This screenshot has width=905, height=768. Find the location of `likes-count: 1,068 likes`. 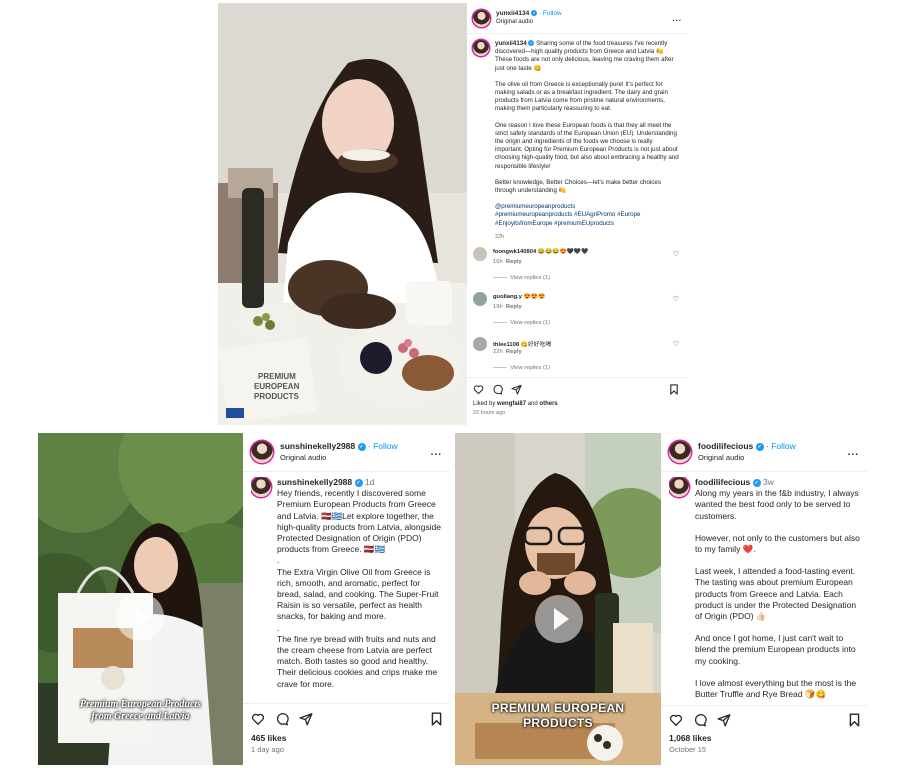

likes-count: 1,068 likes is located at coordinates (690, 738).